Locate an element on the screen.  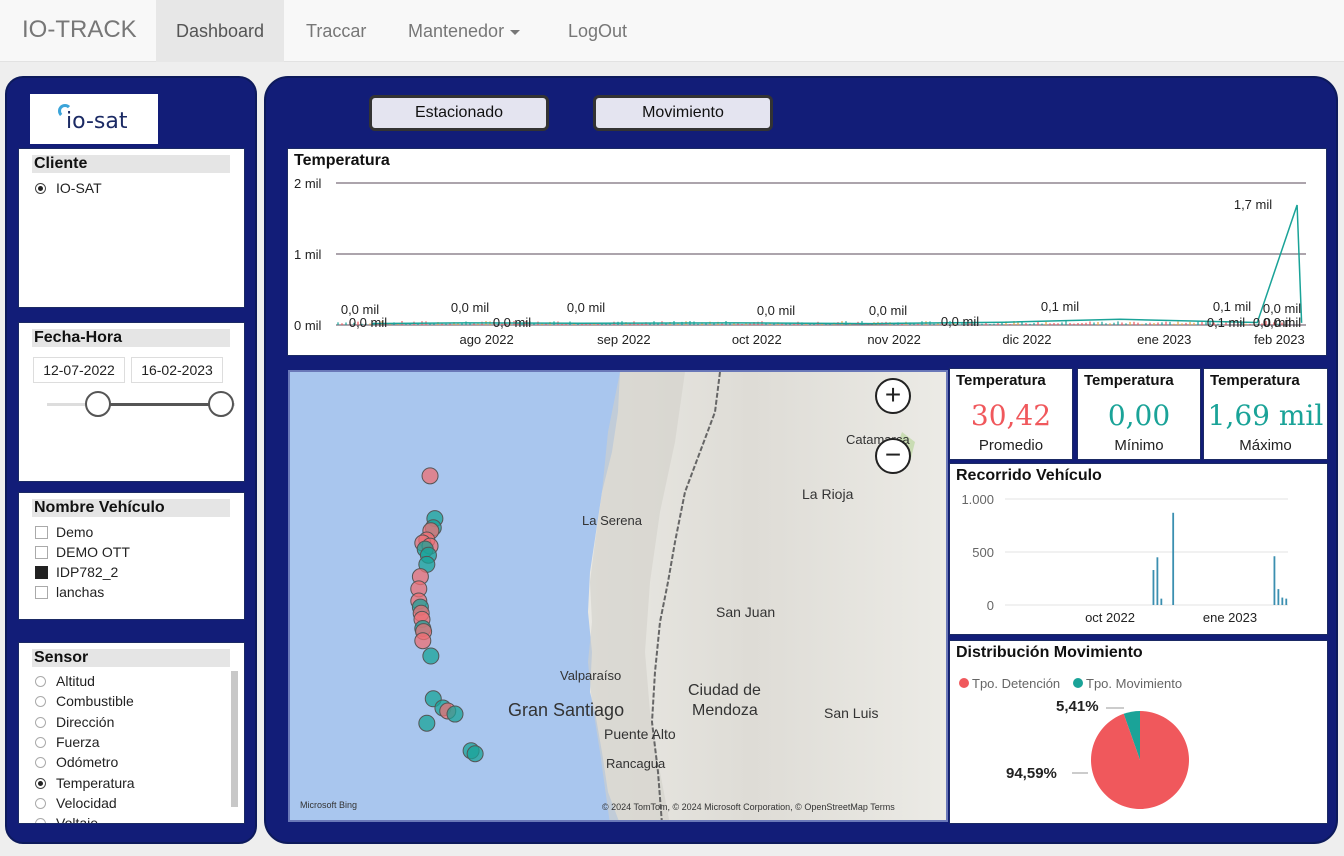
sensor-option-combustible: Combustible is located at coordinates (84, 701).